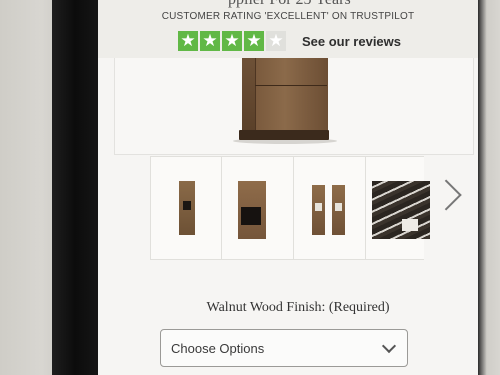  What do you see at coordinates (330, 208) in the screenshot?
I see `thumbnail-cabinet-pair` at bounding box center [330, 208].